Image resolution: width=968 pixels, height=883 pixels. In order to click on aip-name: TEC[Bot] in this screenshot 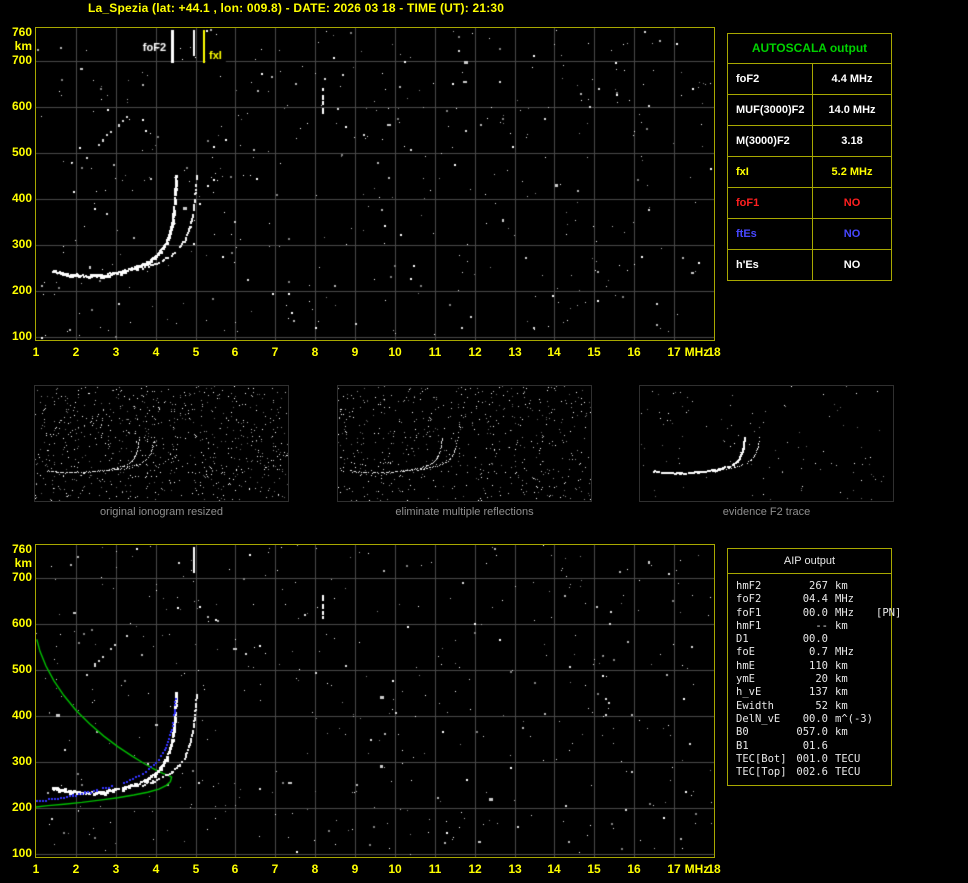, I will do `click(761, 758)`.